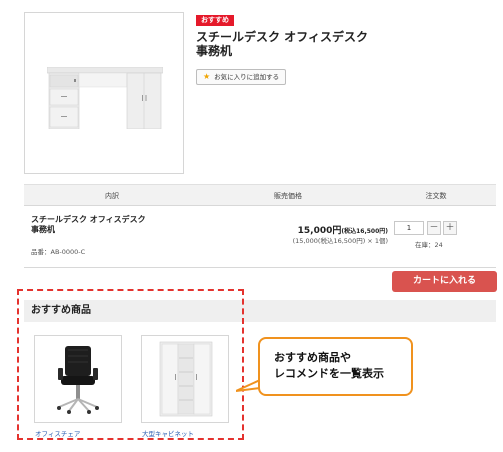 The height and width of the screenshot is (452, 503). What do you see at coordinates (436, 196) in the screenshot?
I see `header-quantity: 注文数` at bounding box center [436, 196].